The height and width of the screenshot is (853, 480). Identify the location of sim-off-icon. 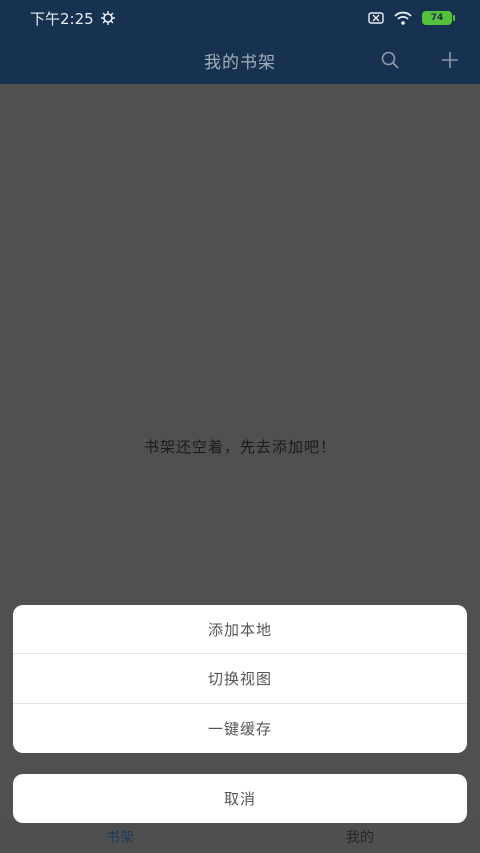
(376, 18).